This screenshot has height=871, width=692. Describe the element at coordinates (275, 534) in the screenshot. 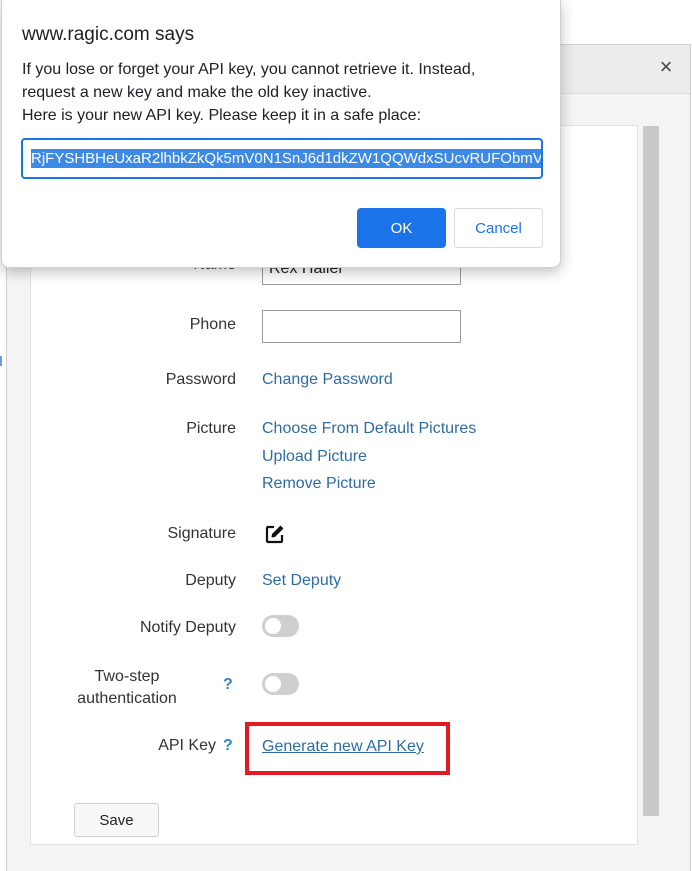

I see `edit-icon` at that location.